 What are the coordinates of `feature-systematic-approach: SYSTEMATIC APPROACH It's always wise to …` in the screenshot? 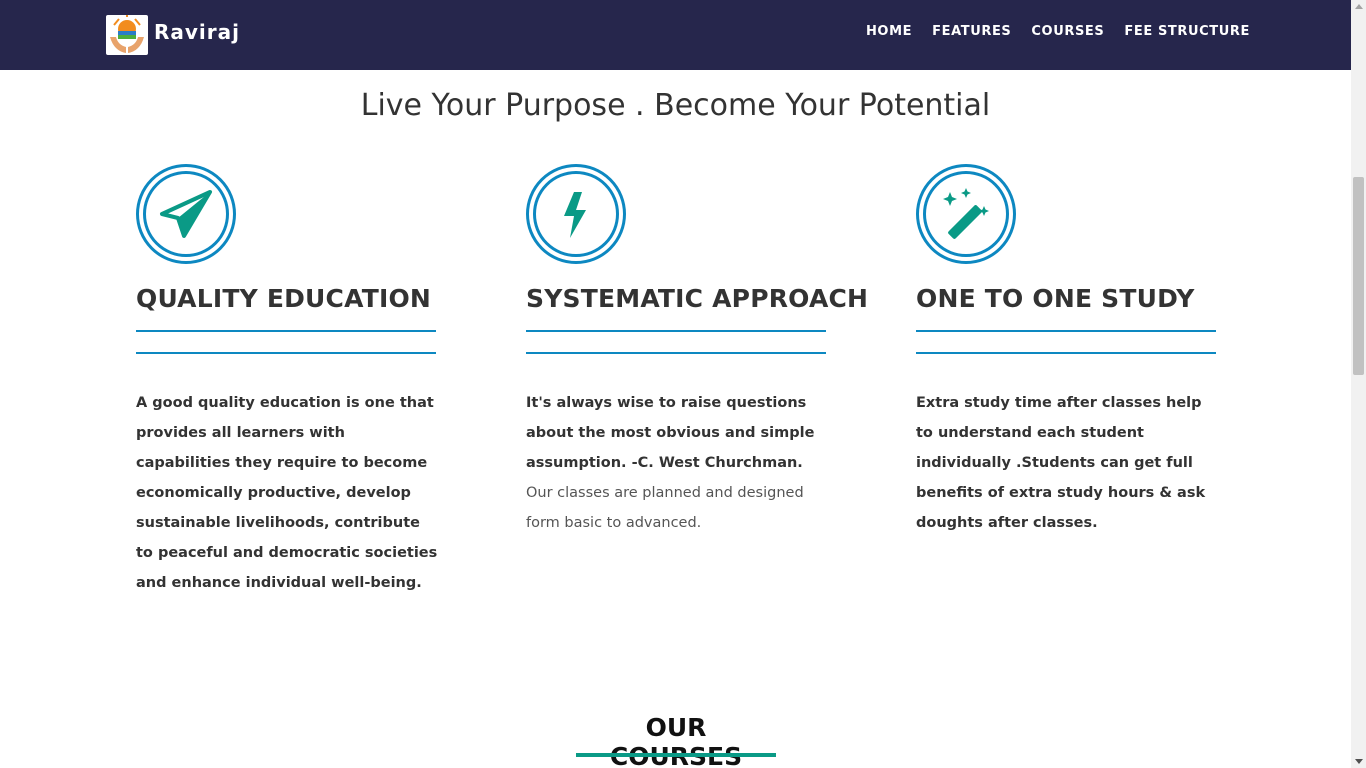 It's located at (697, 351).